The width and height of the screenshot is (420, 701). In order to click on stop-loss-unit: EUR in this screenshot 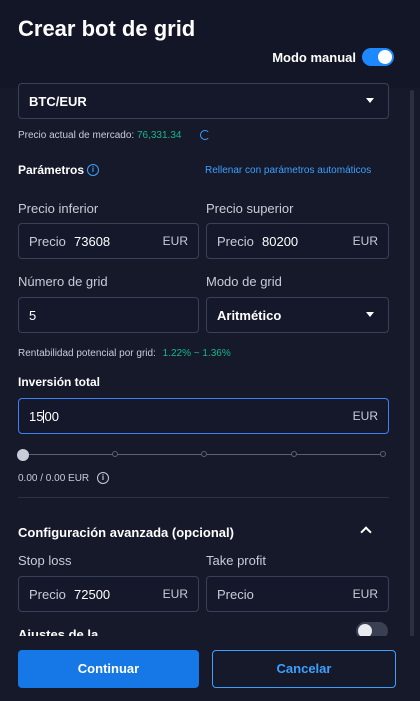, I will do `click(175, 594)`.